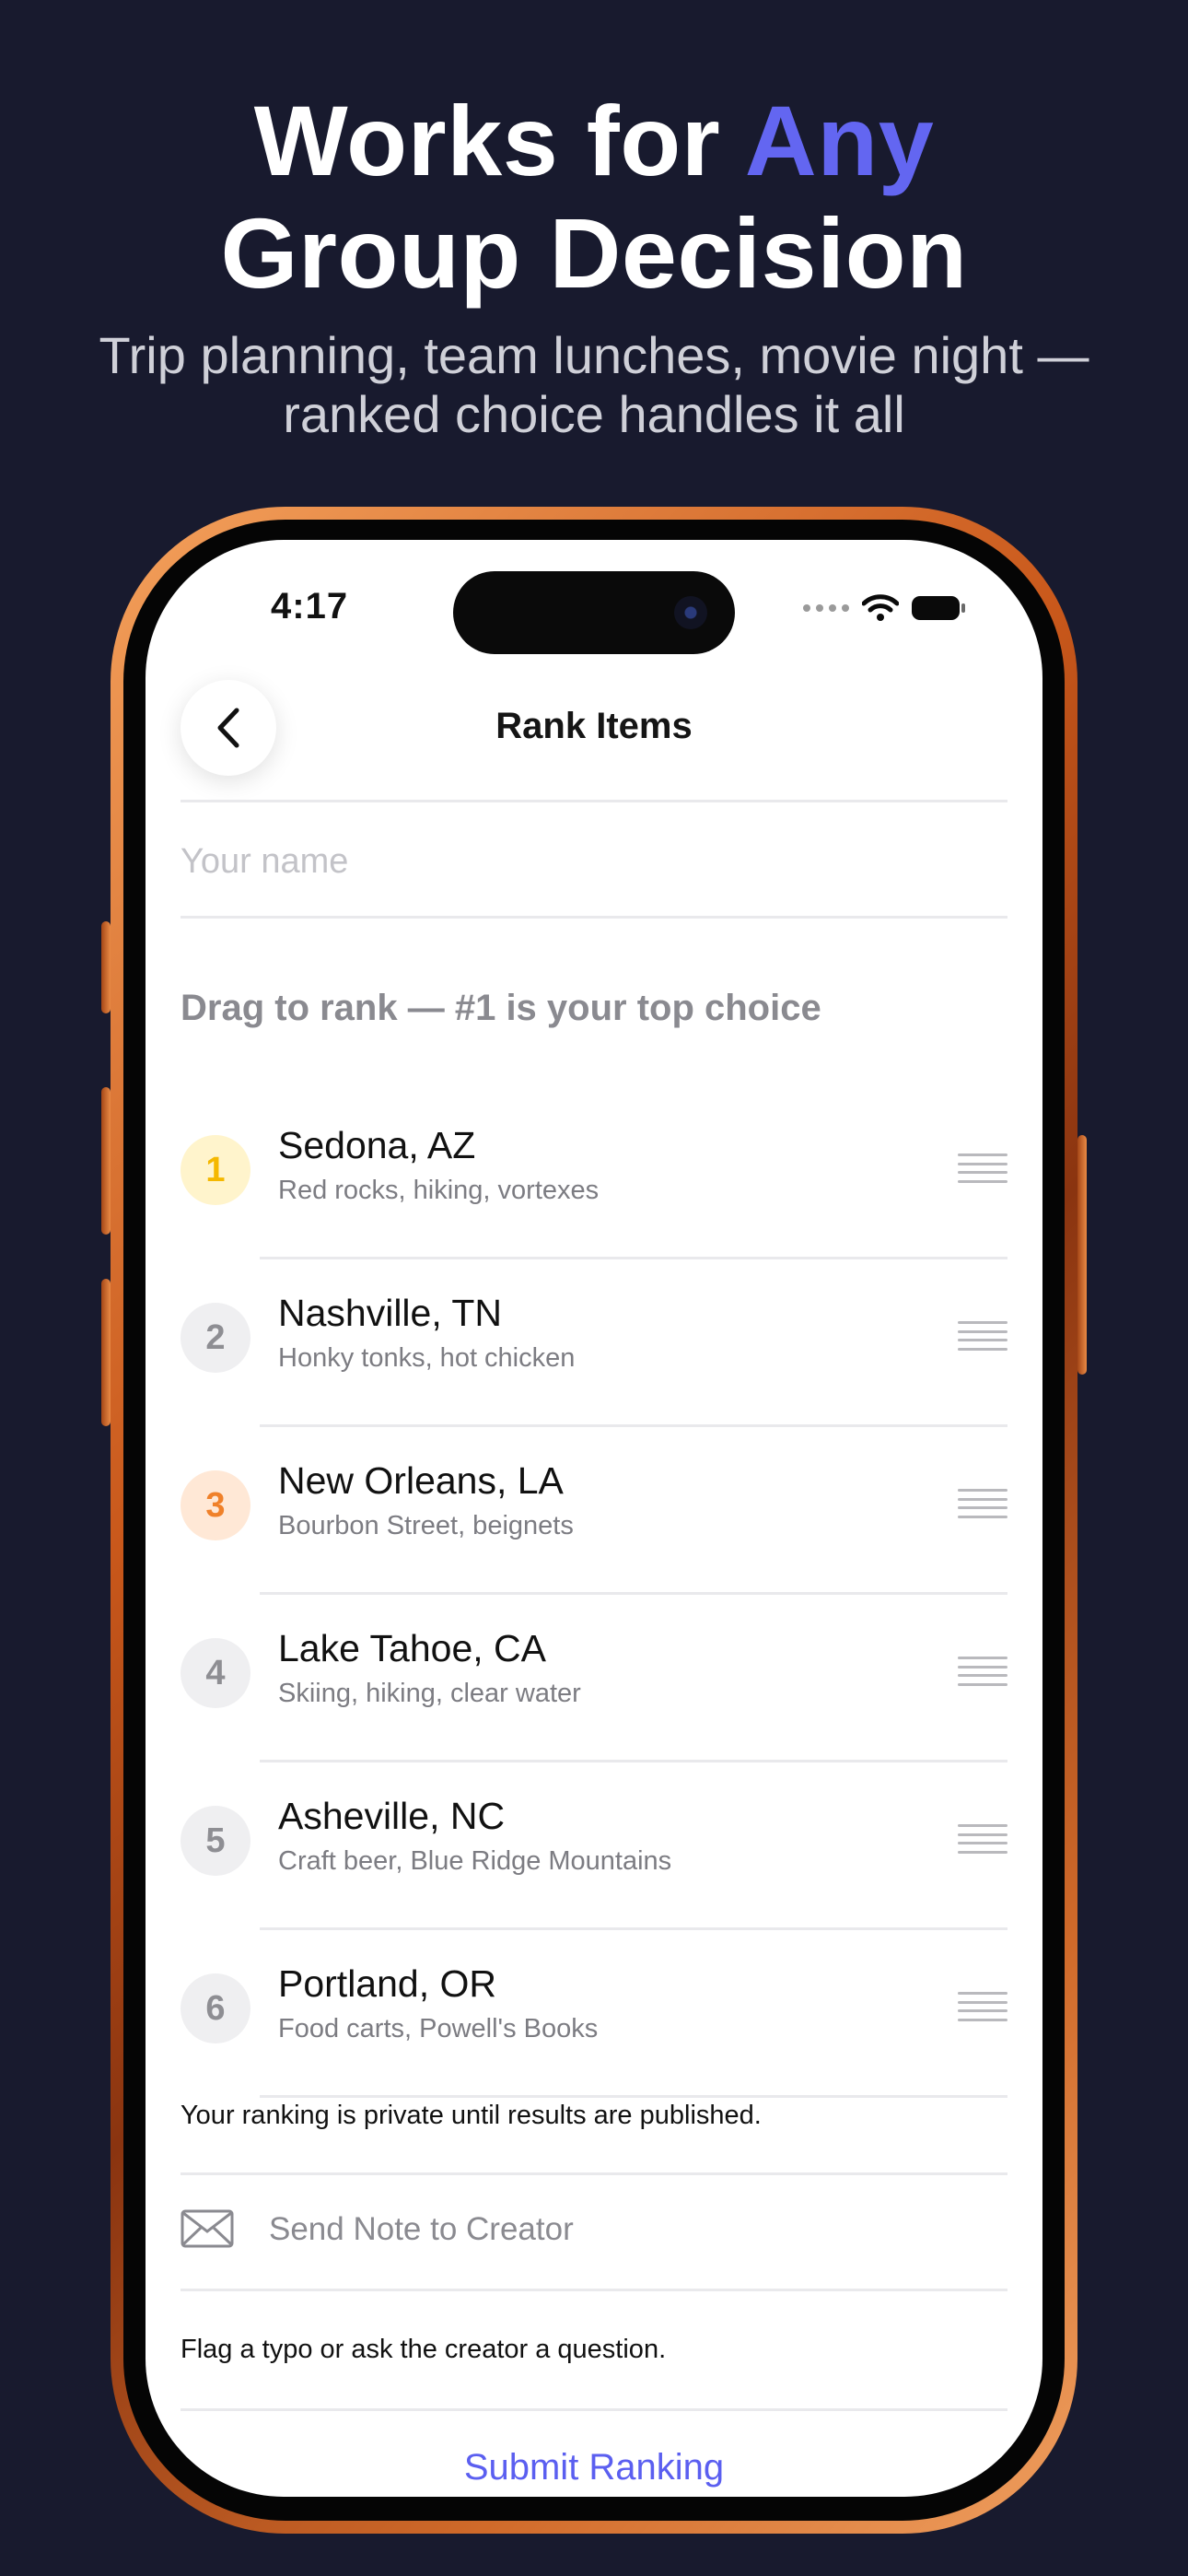  I want to click on rank-badge: 3, so click(215, 1505).